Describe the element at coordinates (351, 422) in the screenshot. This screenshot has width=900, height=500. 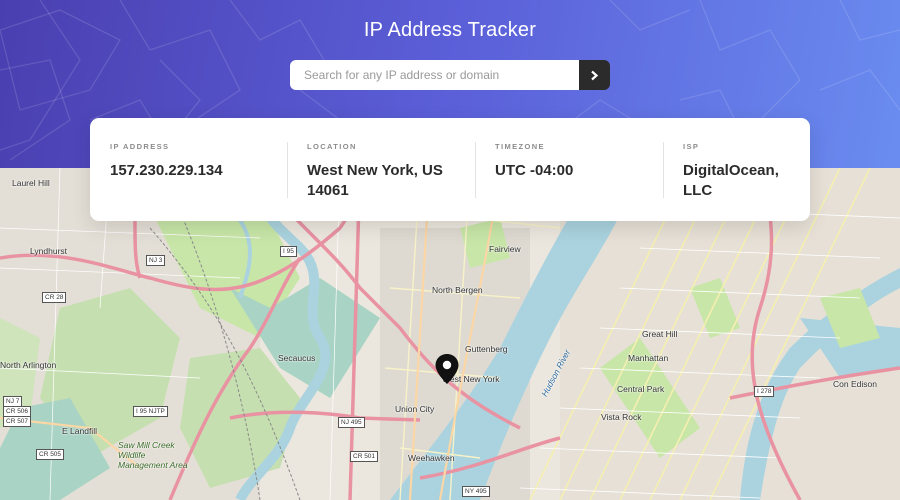
I see `road-shield: NJ 495` at that location.